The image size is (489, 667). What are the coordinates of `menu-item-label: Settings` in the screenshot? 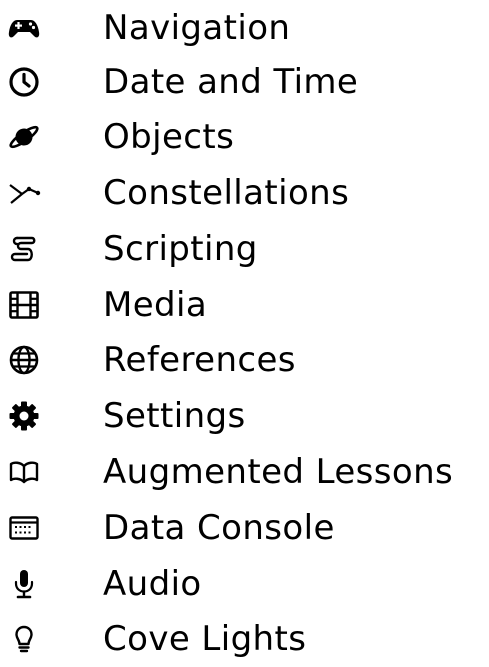 It's located at (174, 416).